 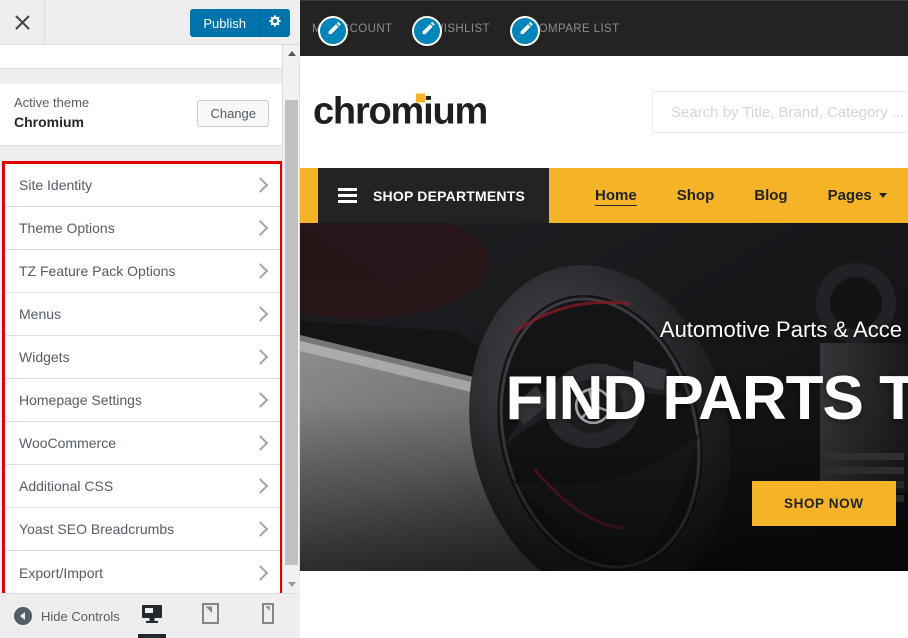 I want to click on site-logo-text: chromium, so click(x=400, y=111).